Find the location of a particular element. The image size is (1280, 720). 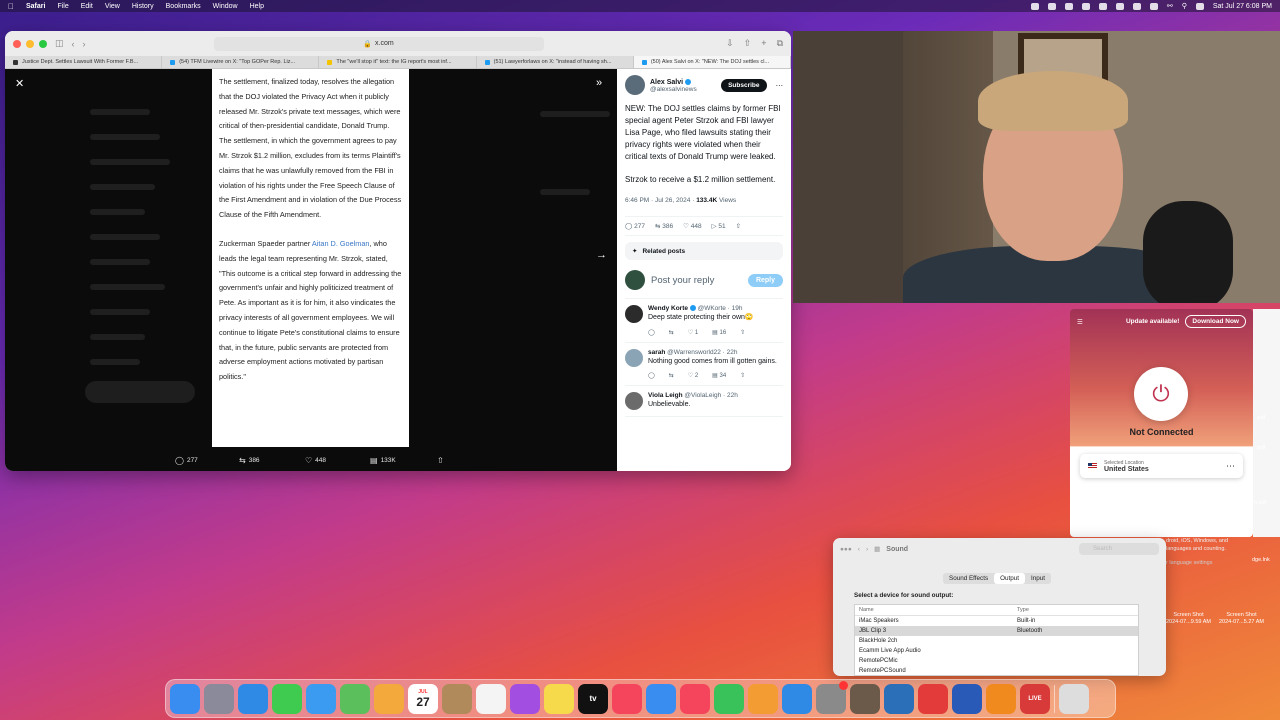

menu-edit: Edit is located at coordinates (87, 6).